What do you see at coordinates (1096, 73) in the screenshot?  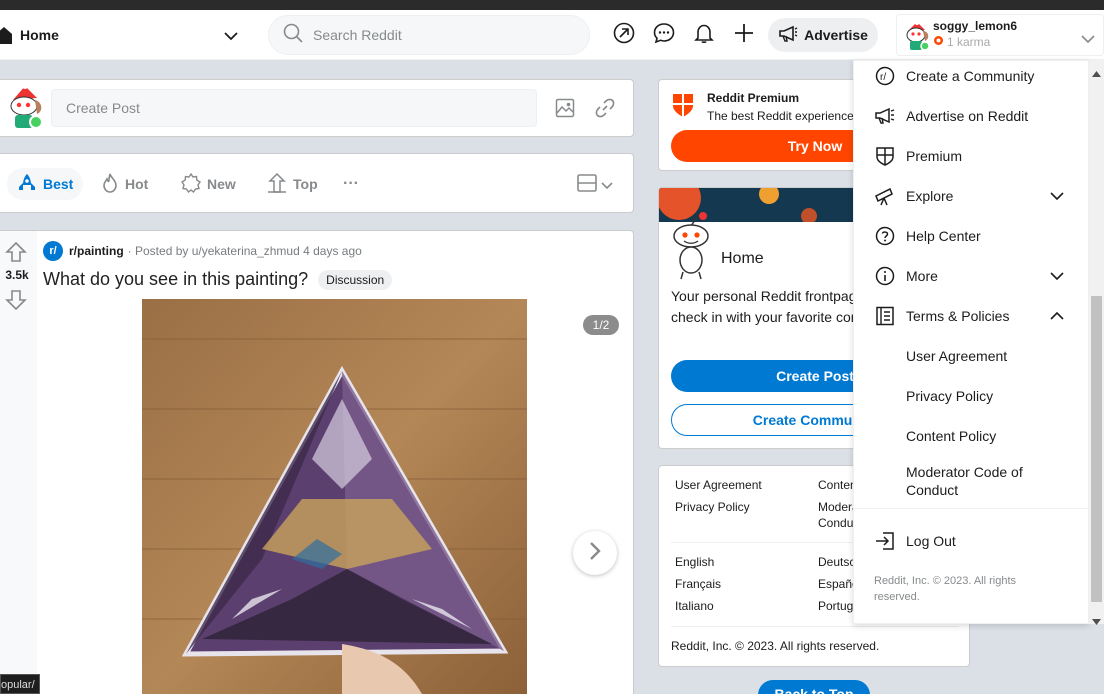 I see `scroll-up-arrow-icon` at bounding box center [1096, 73].